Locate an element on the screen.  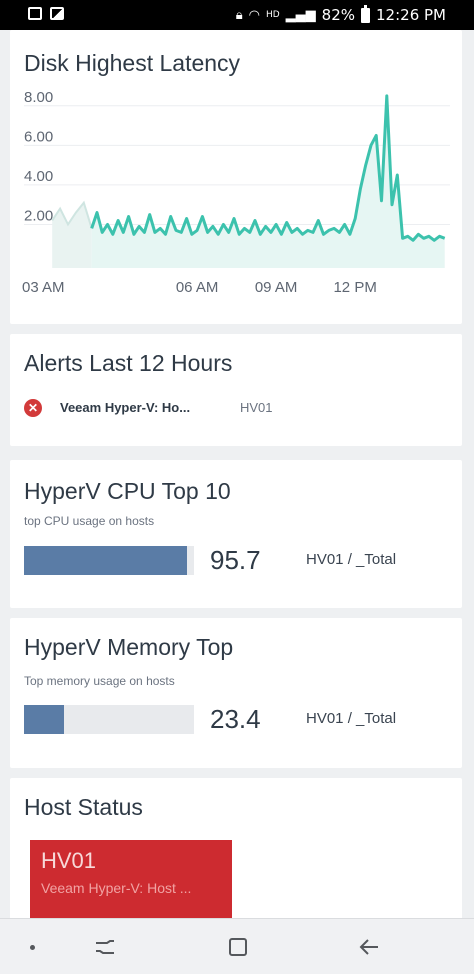
usage-value: 23.4 is located at coordinates (235, 719).